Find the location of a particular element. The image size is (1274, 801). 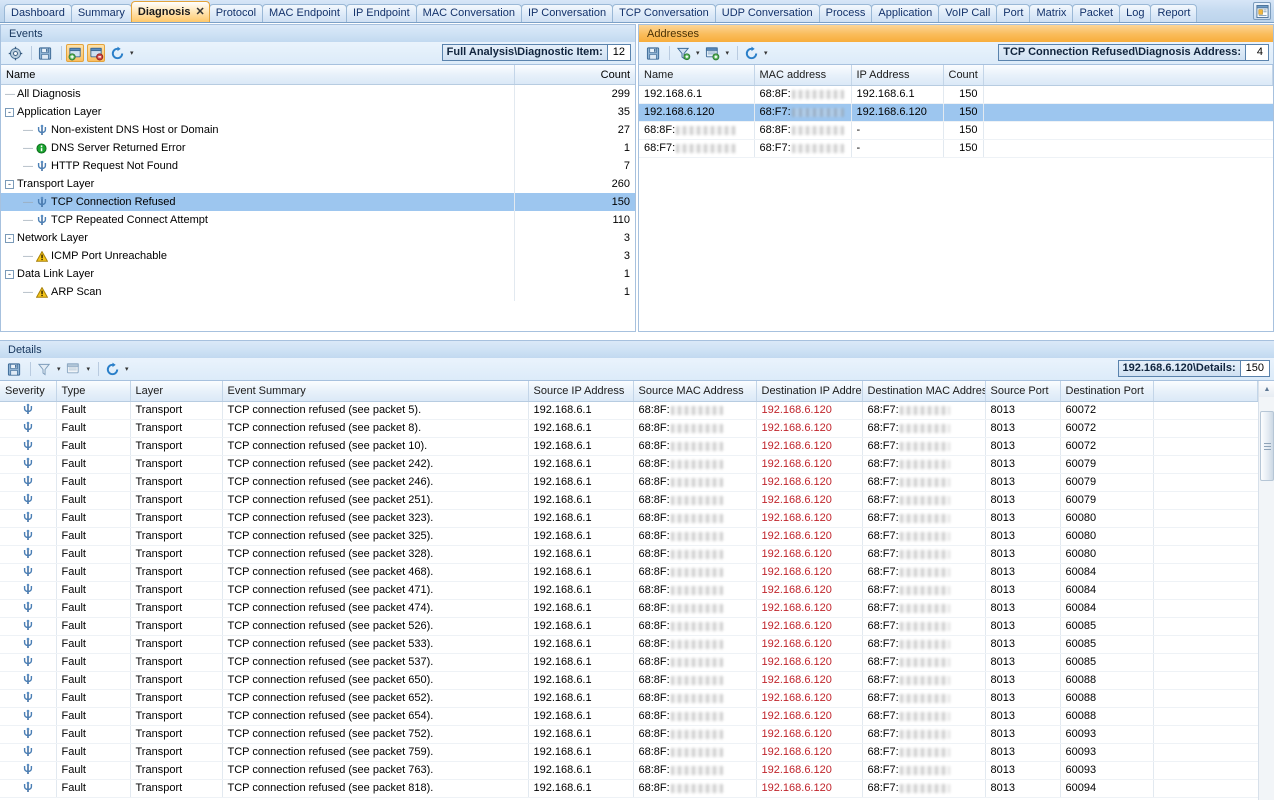

settings-gear-icon is located at coordinates (15, 53).